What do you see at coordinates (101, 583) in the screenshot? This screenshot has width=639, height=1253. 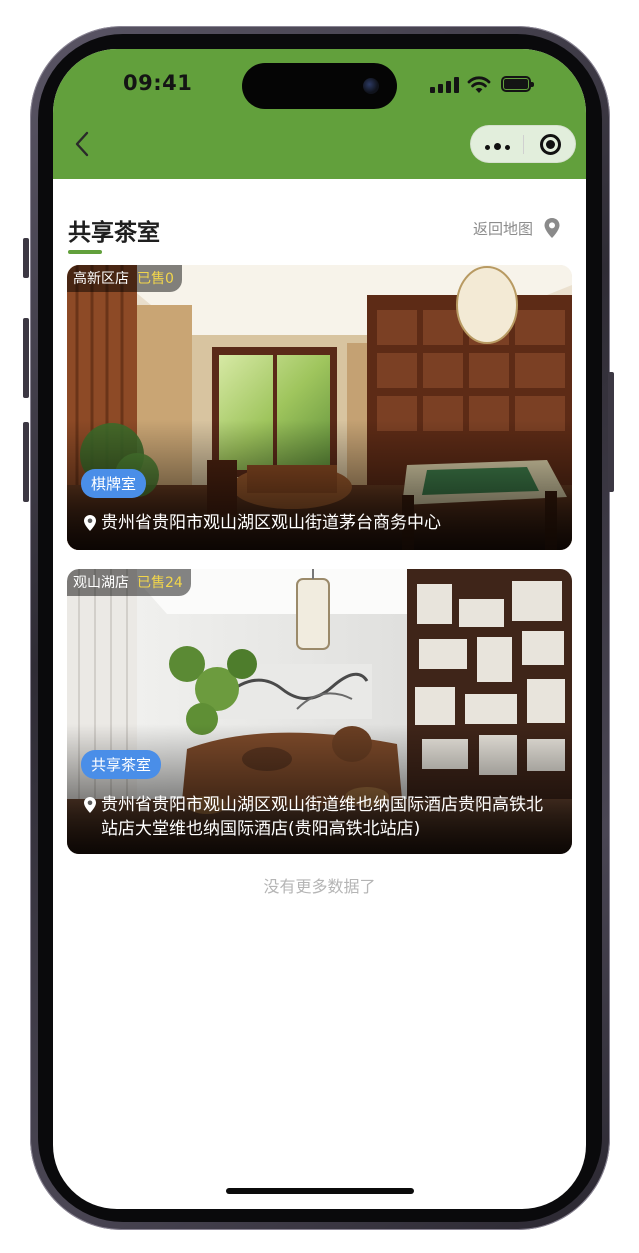 I see `store-name: 观山湖店` at bounding box center [101, 583].